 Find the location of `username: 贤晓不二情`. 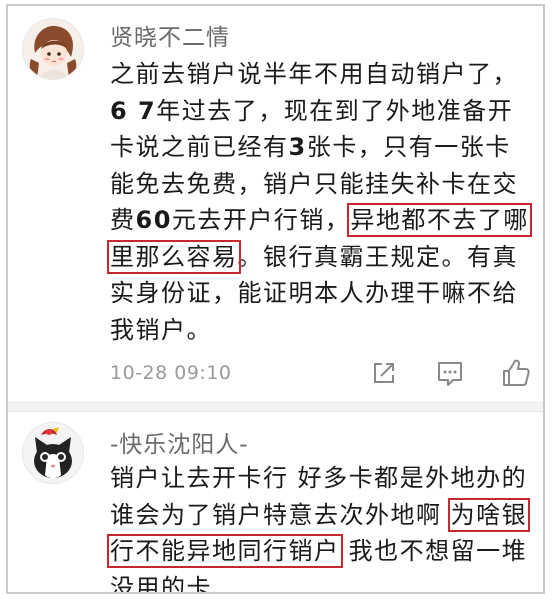

username: 贤晓不二情 is located at coordinates (170, 35).